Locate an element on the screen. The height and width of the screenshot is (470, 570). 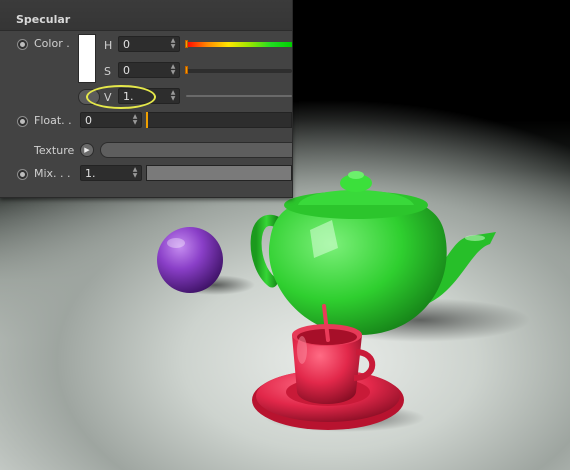
h-stepper-icon: ▲ ▼ is located at coordinates (173, 44).